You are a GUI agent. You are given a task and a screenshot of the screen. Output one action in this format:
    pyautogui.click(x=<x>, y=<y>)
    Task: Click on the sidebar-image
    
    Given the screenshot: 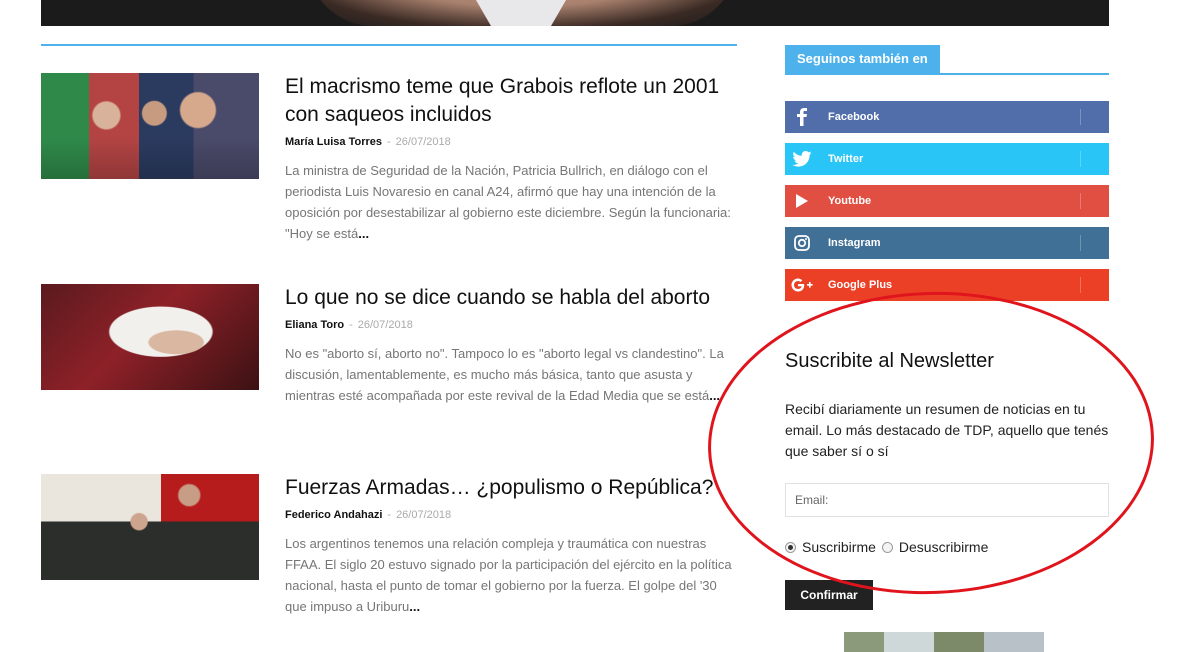 What is the action you would take?
    pyautogui.click(x=944, y=642)
    